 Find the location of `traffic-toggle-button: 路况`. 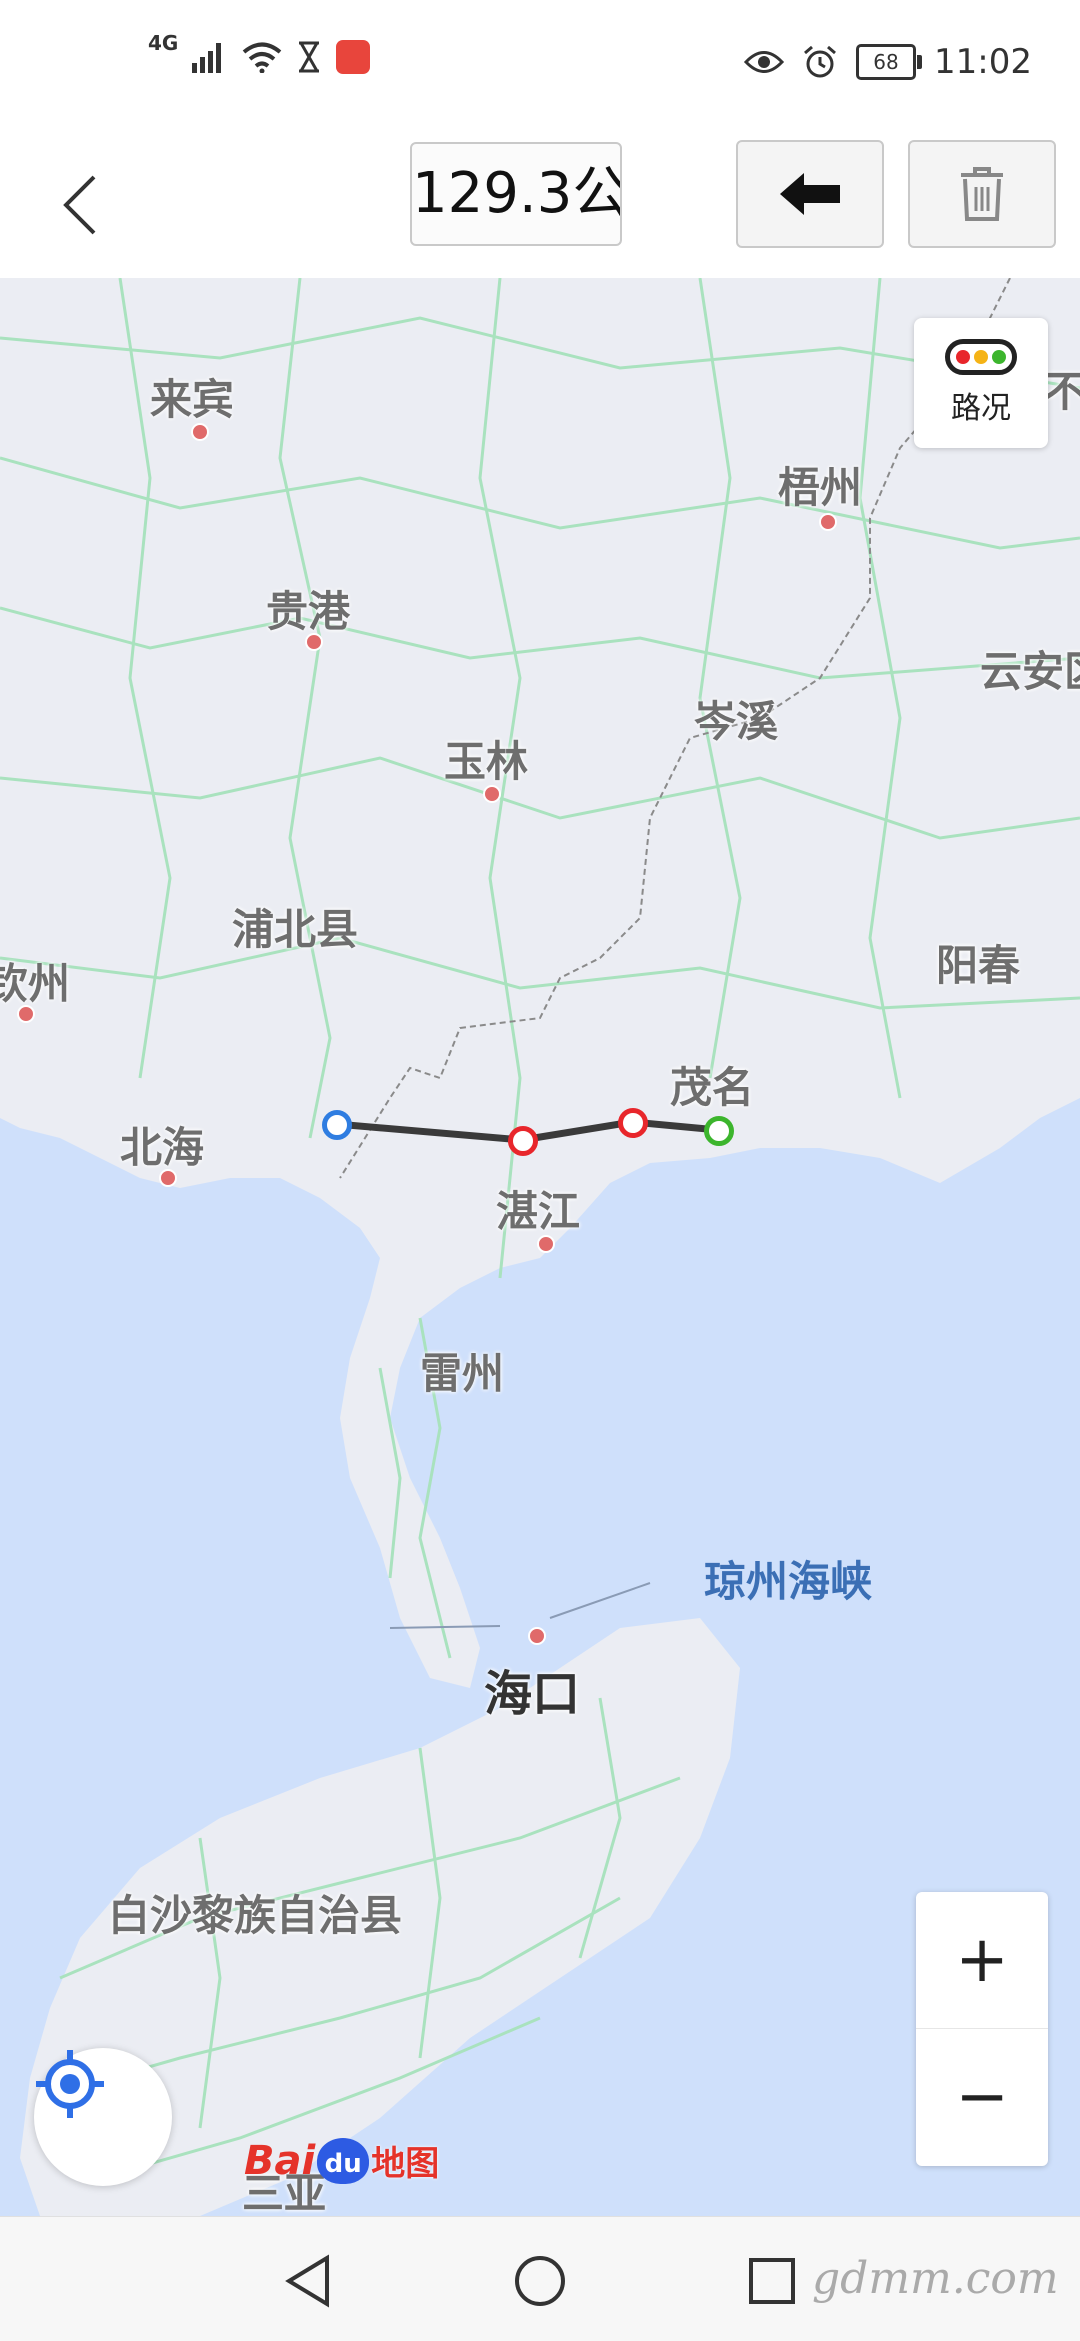

traffic-toggle-button: 路况 is located at coordinates (981, 383).